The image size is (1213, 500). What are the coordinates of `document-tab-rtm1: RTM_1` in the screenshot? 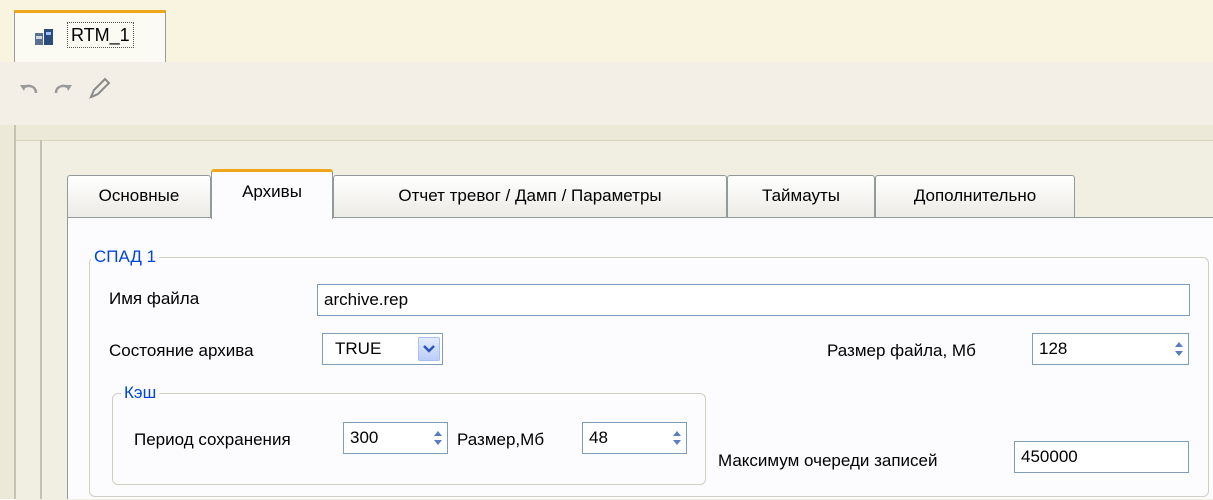 It's located at (90, 36).